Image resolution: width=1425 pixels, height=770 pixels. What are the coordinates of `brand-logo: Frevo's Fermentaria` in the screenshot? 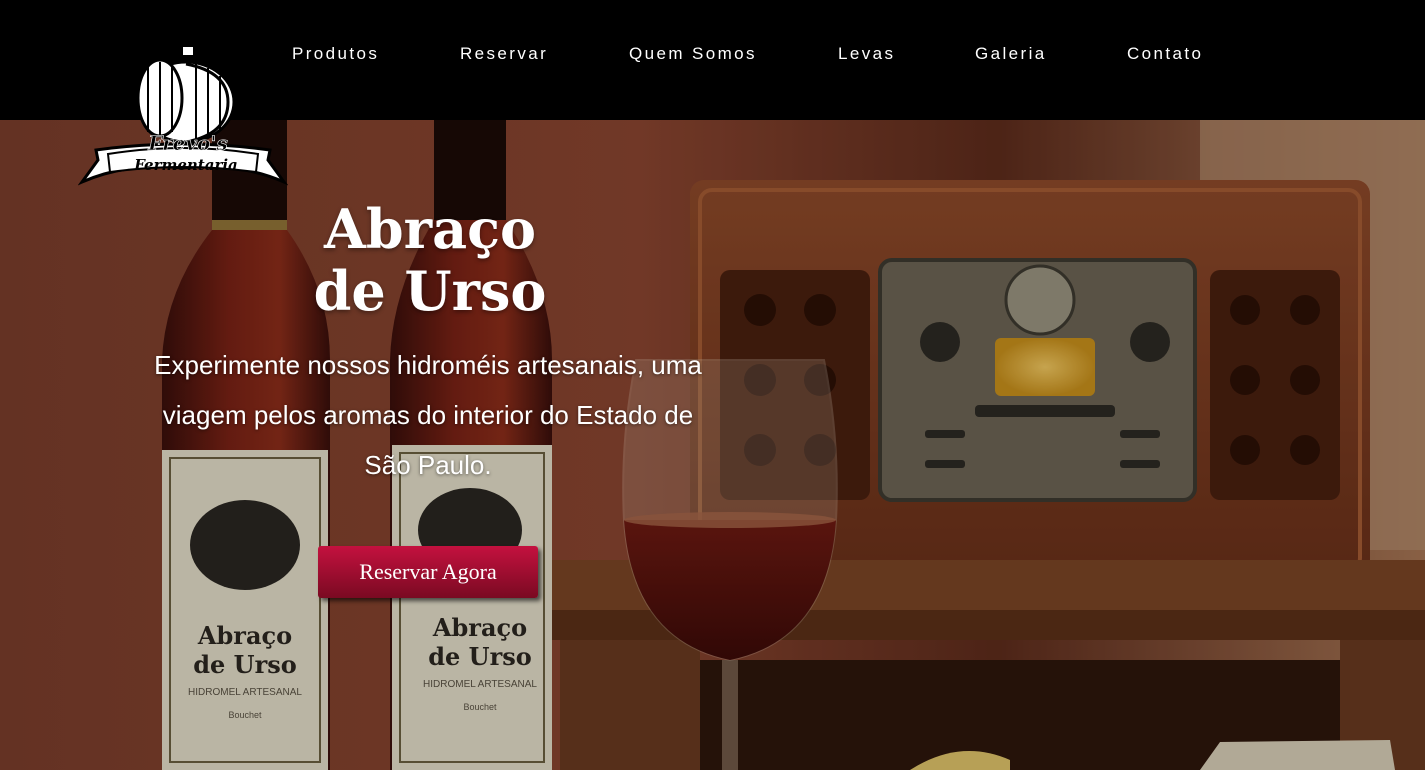 It's located at (183, 122).